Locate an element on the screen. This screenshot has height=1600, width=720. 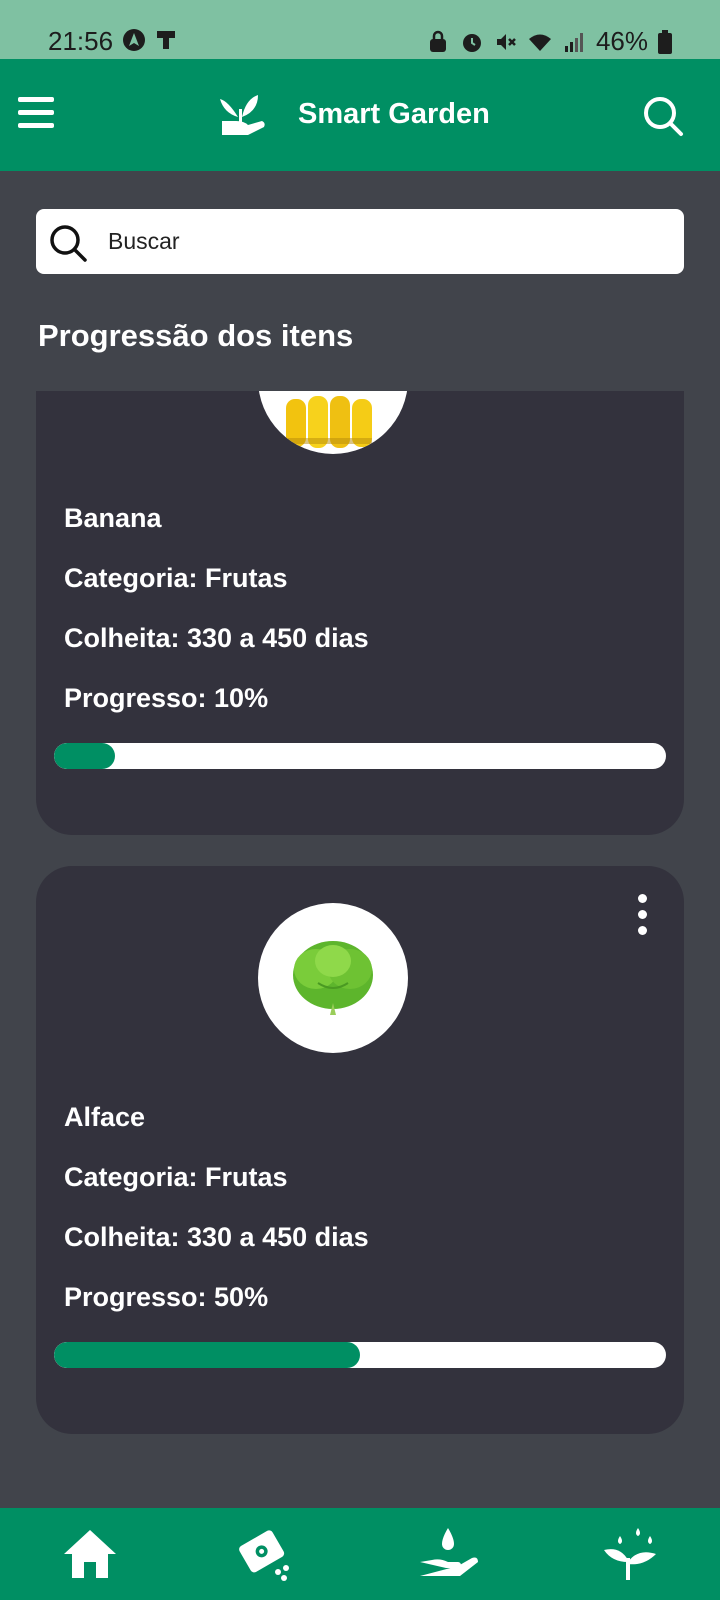
status-bar: 21:56 46% is located at coordinates (360, 29).